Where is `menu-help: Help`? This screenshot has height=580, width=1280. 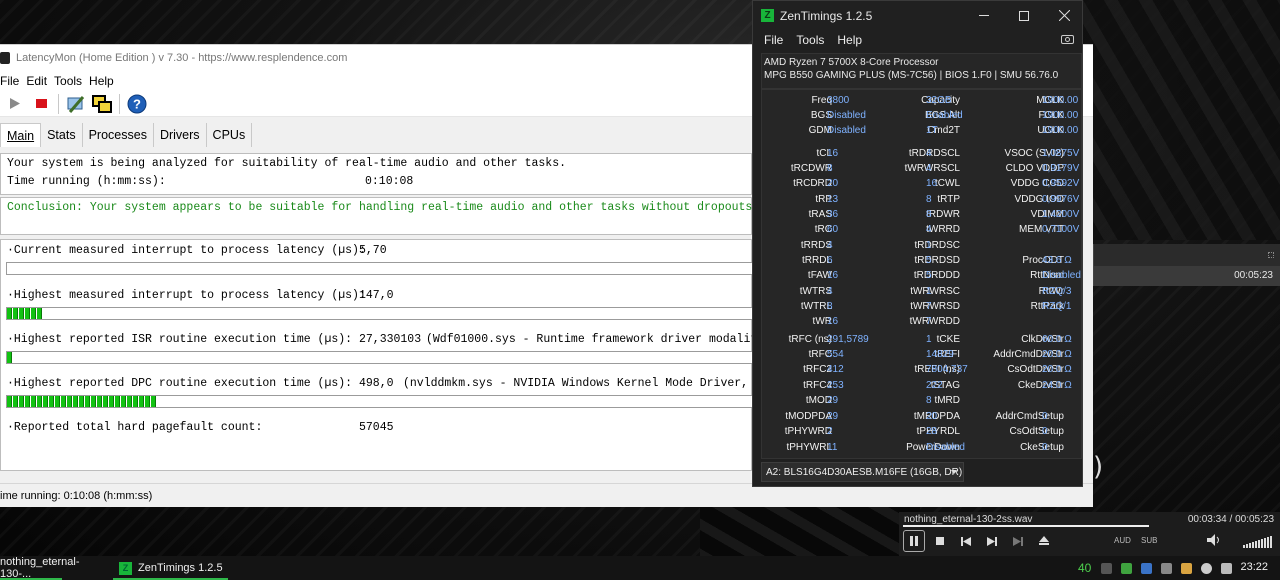
menu-help: Help is located at coordinates (101, 81).